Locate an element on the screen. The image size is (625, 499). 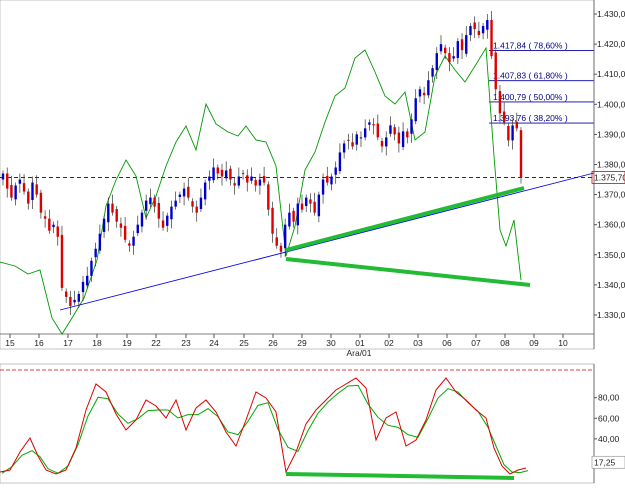
stochastic-tick-label: 60,00 is located at coordinates (609, 418).